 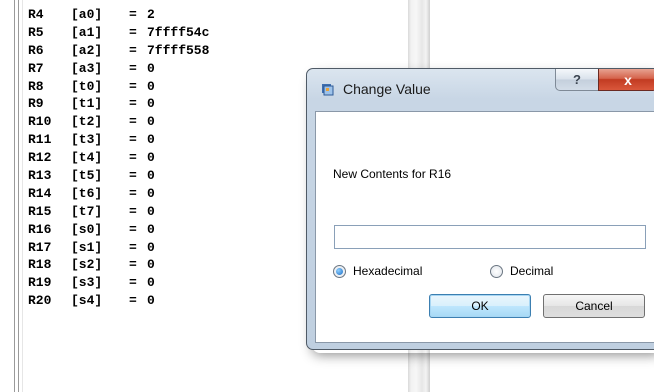 What do you see at coordinates (36, 86) in the screenshot?
I see `register-name: R8` at bounding box center [36, 86].